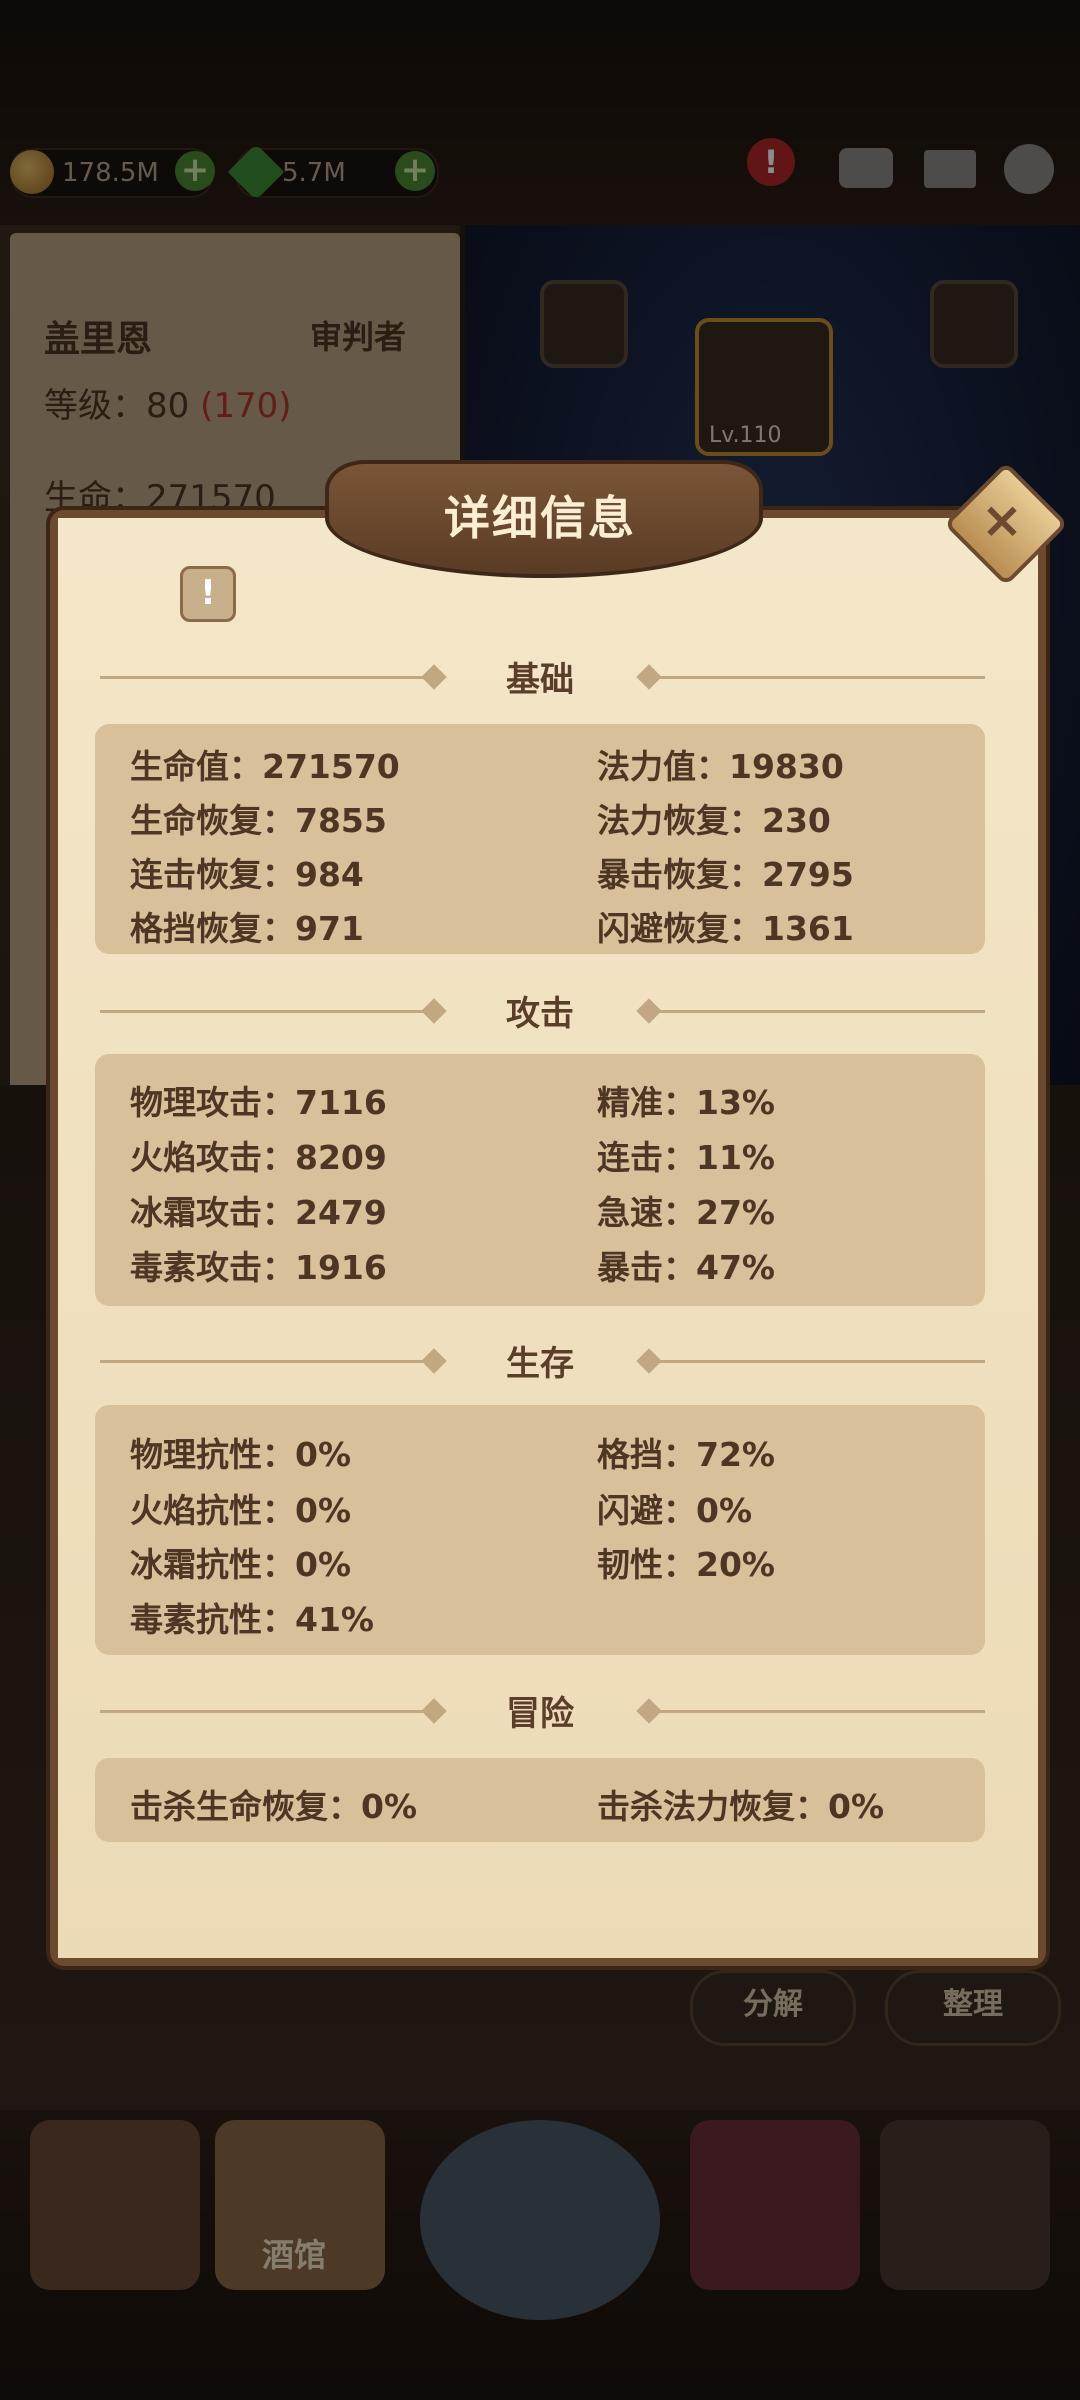 Image resolution: width=1080 pixels, height=2400 pixels. What do you see at coordinates (675, 1510) in the screenshot?
I see `stat-dodge: 闪避：0%` at bounding box center [675, 1510].